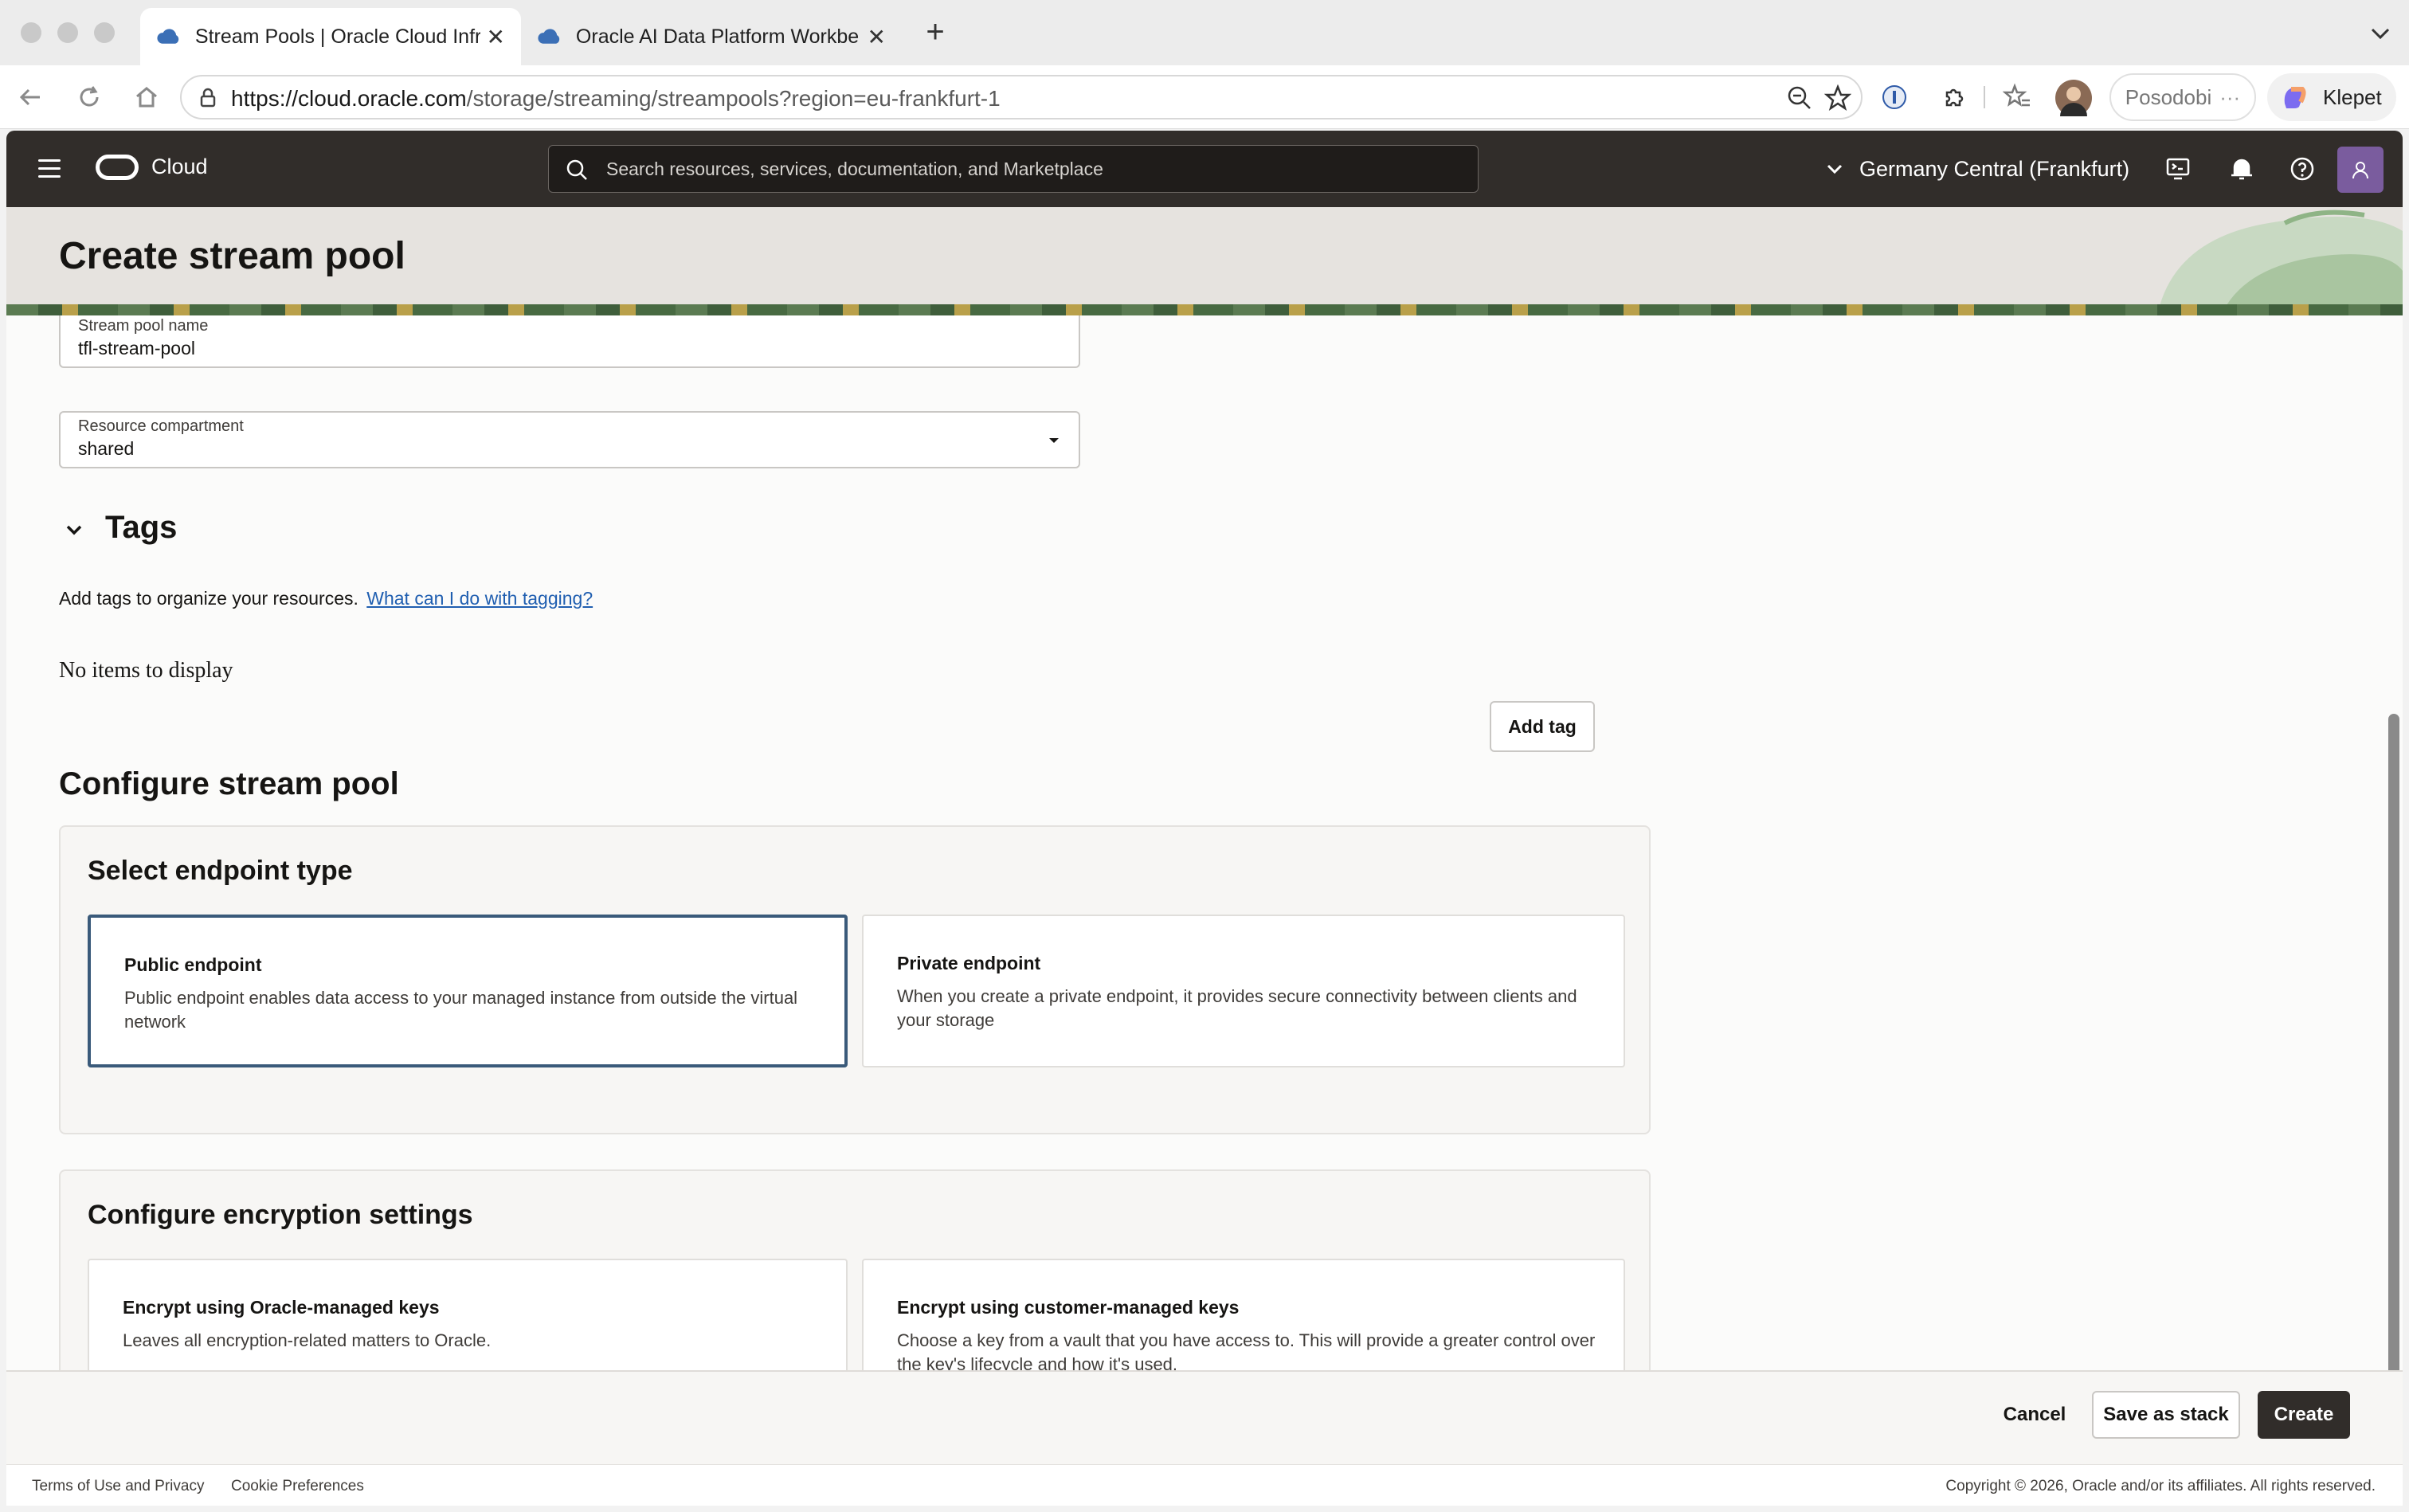  Describe the element at coordinates (208, 599) in the screenshot. I see `tags-help-text: Add tags to organize your resources.` at that location.